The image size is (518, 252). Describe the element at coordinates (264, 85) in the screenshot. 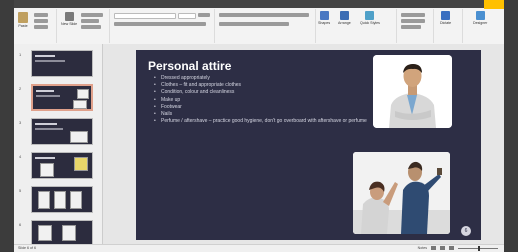

I see `bullet-item: Clothes – fit and appropriate clothes` at that location.